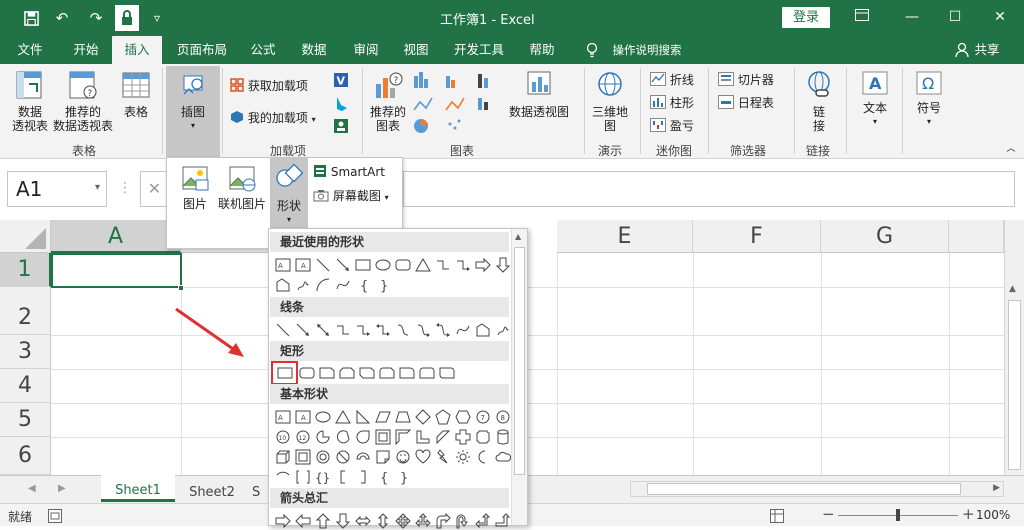 The image size is (1024, 530). What do you see at coordinates (459, 105) in the screenshot?
I see `chart-type-gallery` at bounding box center [459, 105].